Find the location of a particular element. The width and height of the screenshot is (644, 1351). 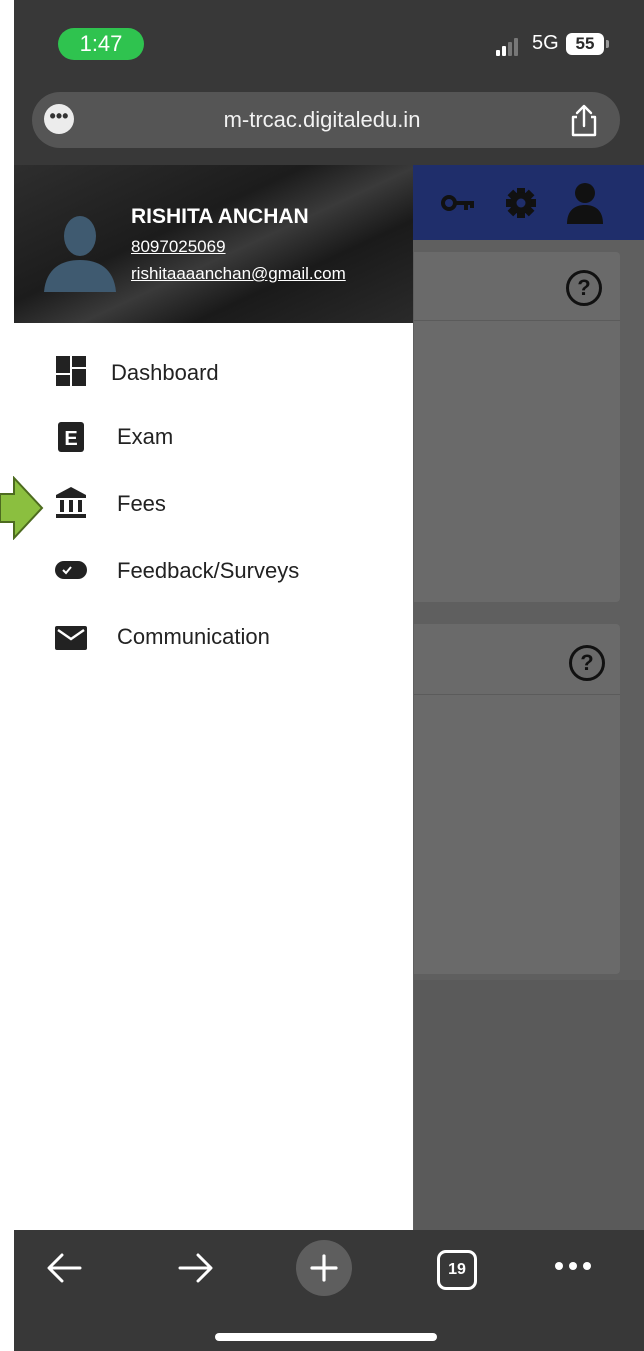

back-icon is located at coordinates (64, 1268).